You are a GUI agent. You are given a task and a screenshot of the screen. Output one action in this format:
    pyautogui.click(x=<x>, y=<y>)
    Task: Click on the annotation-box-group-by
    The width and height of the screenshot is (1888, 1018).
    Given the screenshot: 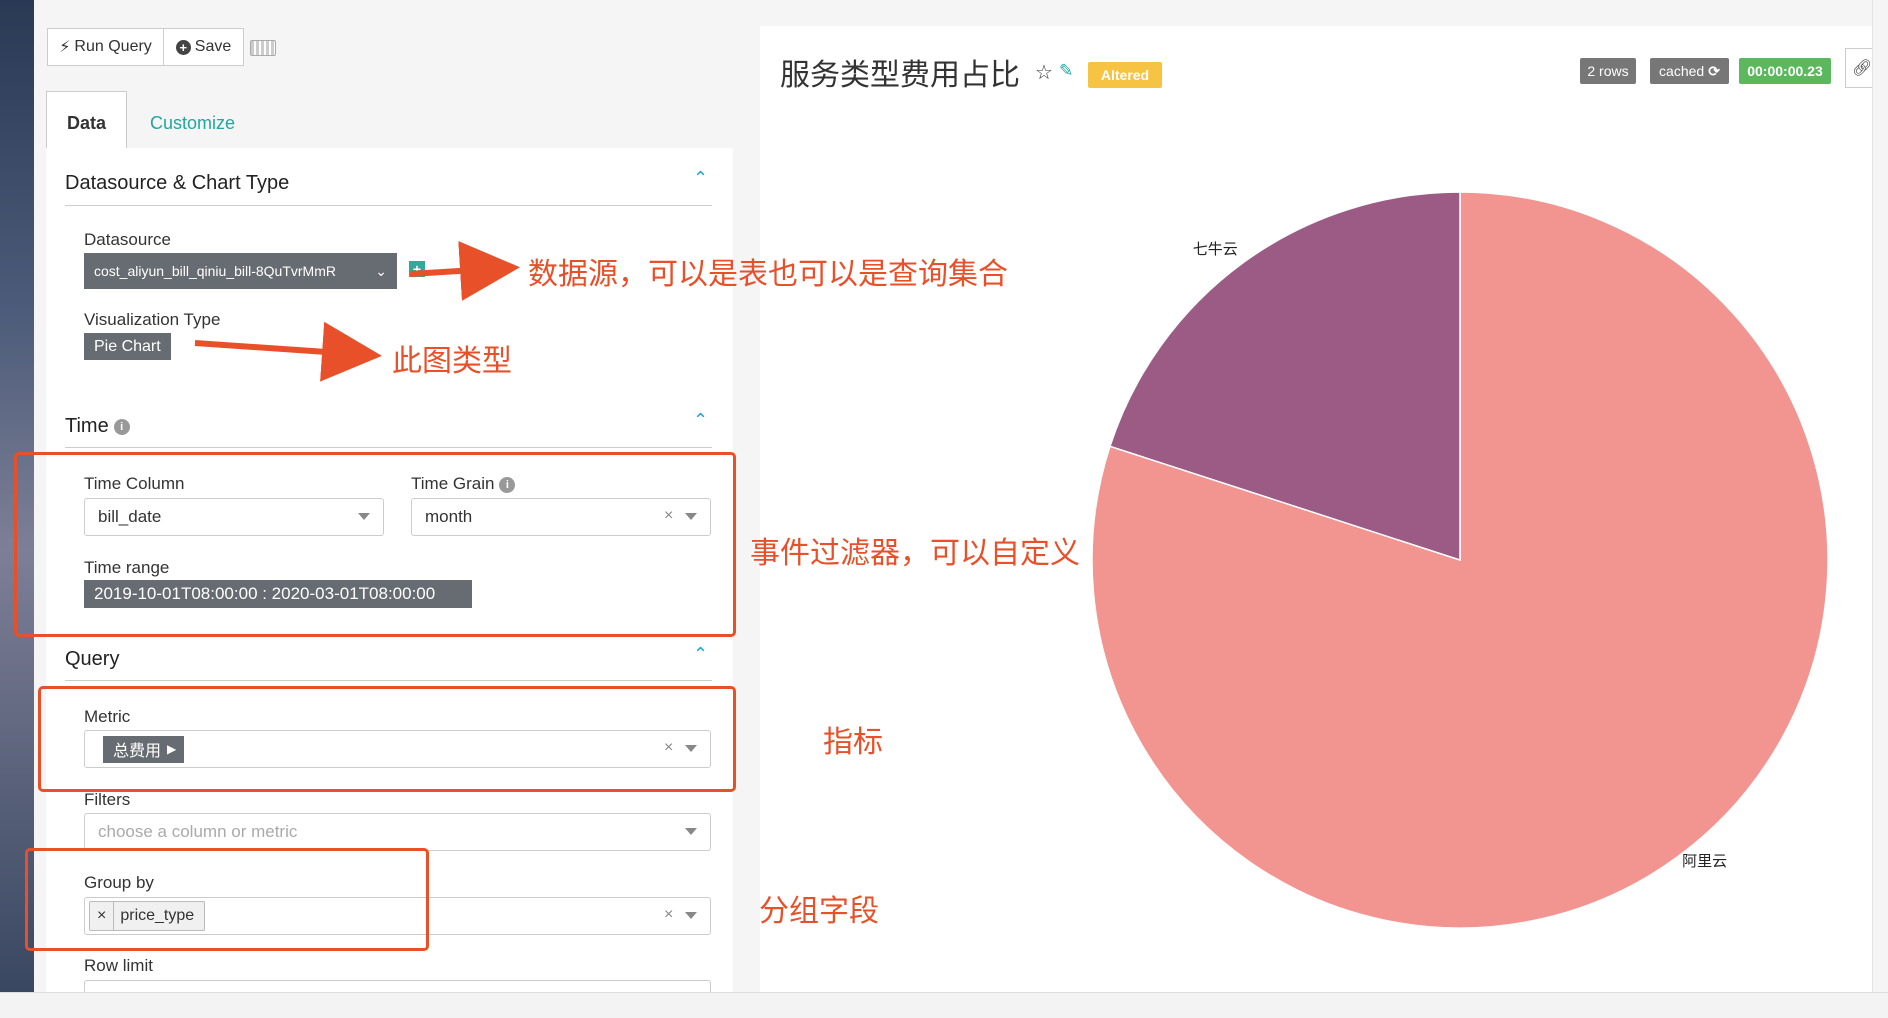 What is the action you would take?
    pyautogui.click(x=227, y=899)
    